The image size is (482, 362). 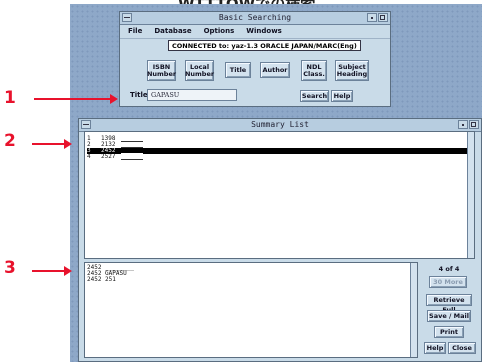 I want to click on record-count: 4 of 4, so click(x=449, y=269).